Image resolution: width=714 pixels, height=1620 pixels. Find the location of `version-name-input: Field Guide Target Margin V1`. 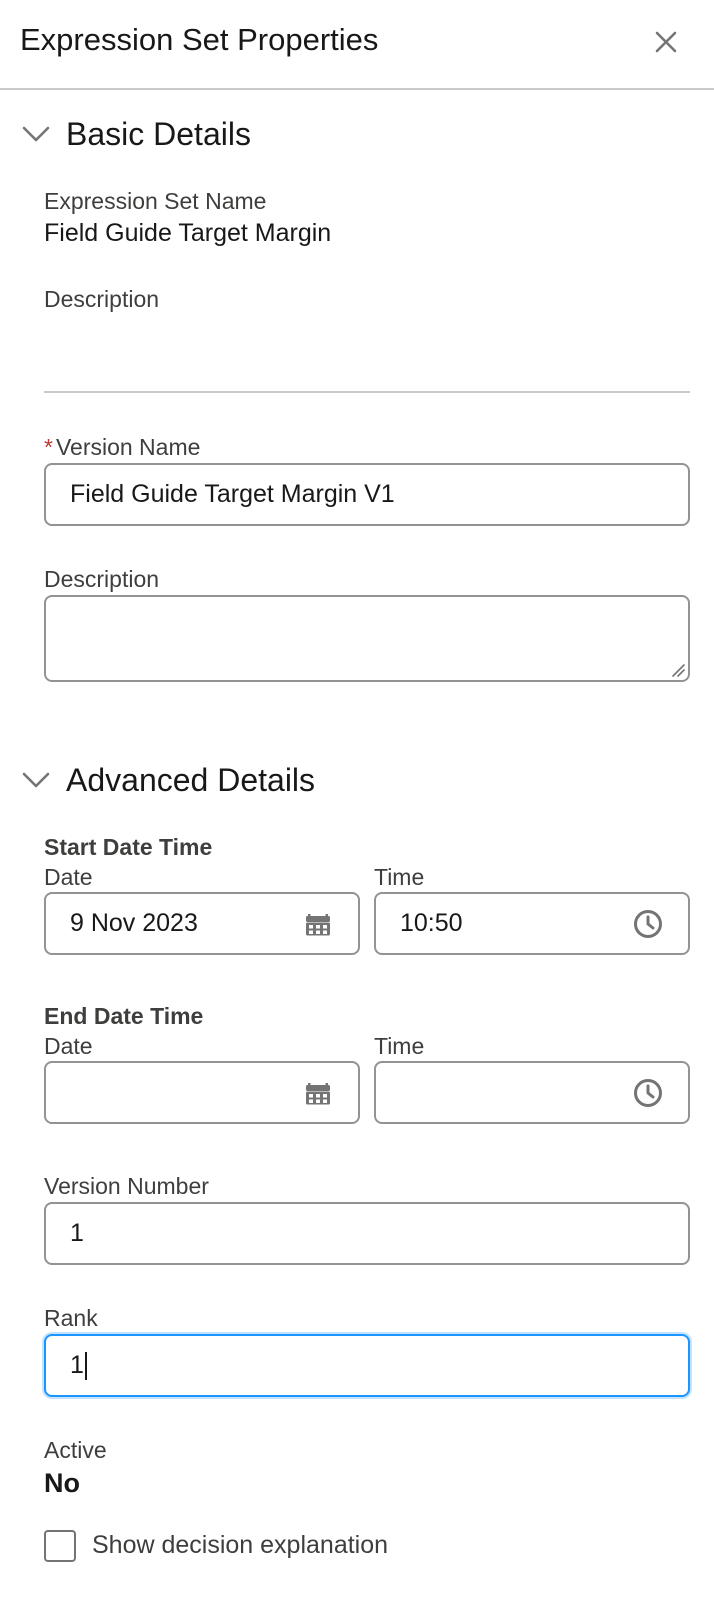

version-name-input: Field Guide Target Margin V1 is located at coordinates (367, 494).